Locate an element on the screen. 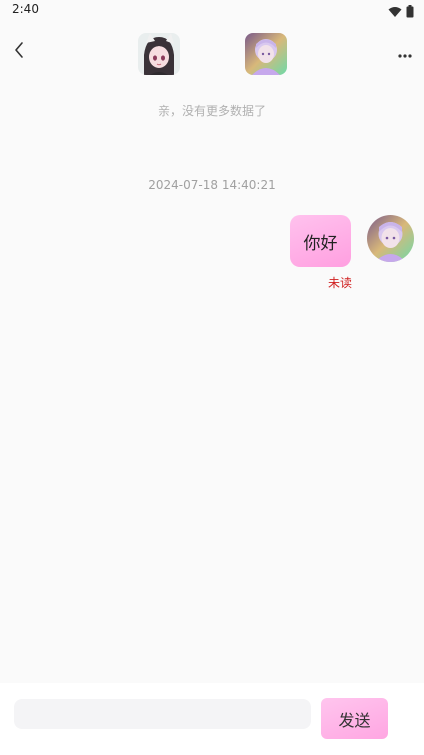 This screenshot has width=424, height=755. wifi-icon is located at coordinates (395, 12).